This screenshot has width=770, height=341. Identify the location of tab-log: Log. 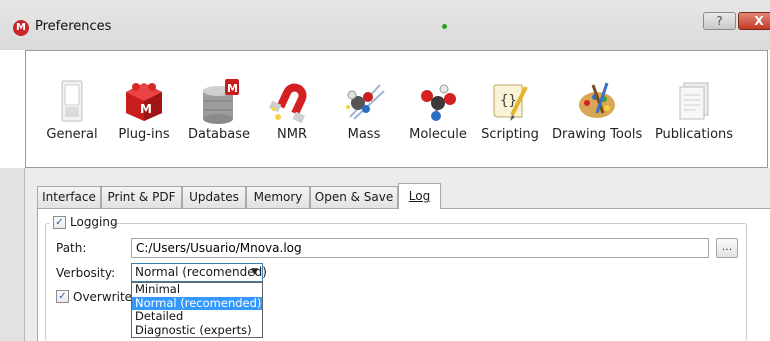
(419, 196).